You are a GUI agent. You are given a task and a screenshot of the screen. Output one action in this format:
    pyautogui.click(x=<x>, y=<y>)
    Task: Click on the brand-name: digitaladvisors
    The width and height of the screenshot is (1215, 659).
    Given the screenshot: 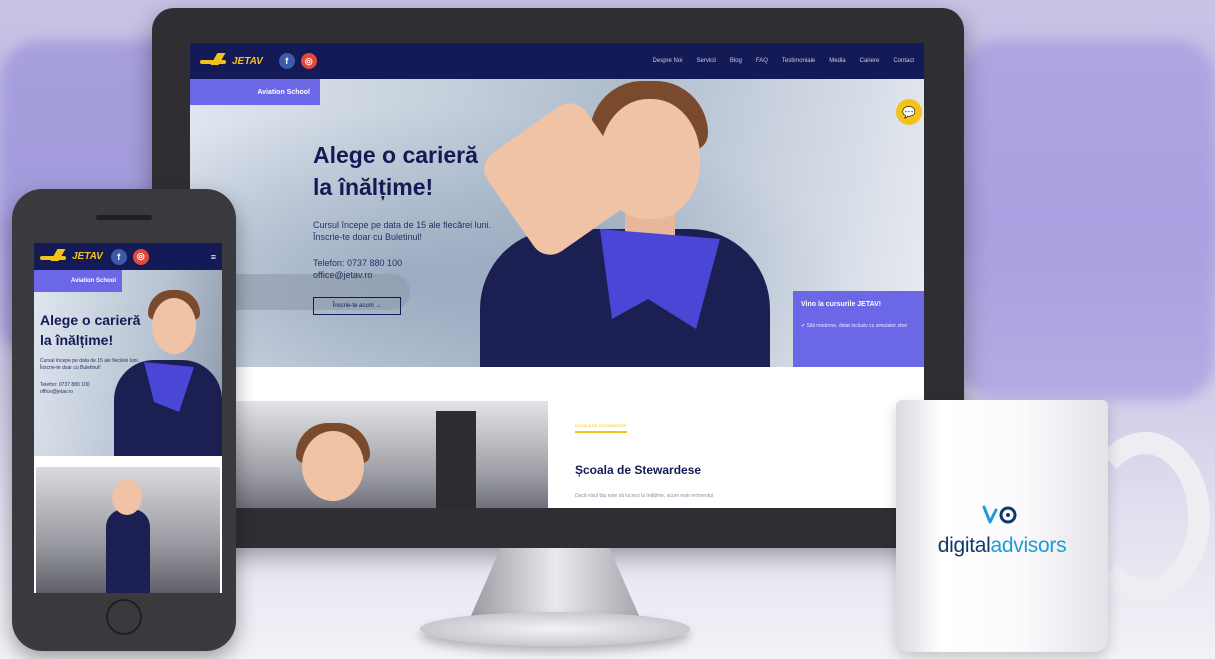 What is the action you would take?
    pyautogui.click(x=1002, y=546)
    